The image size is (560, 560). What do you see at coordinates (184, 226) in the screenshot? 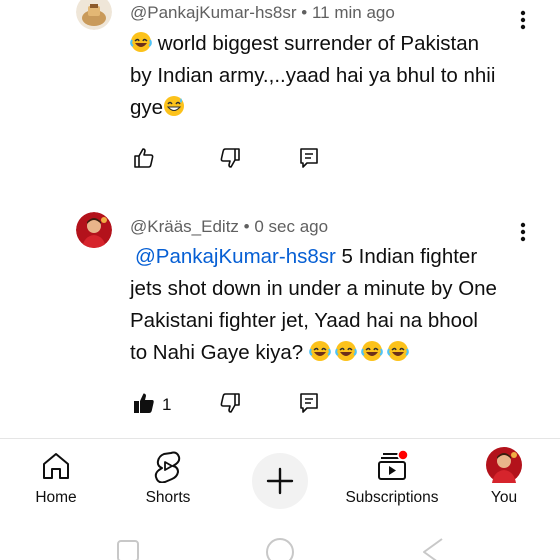
I see `comment-author: @Krääs_Editz` at bounding box center [184, 226].